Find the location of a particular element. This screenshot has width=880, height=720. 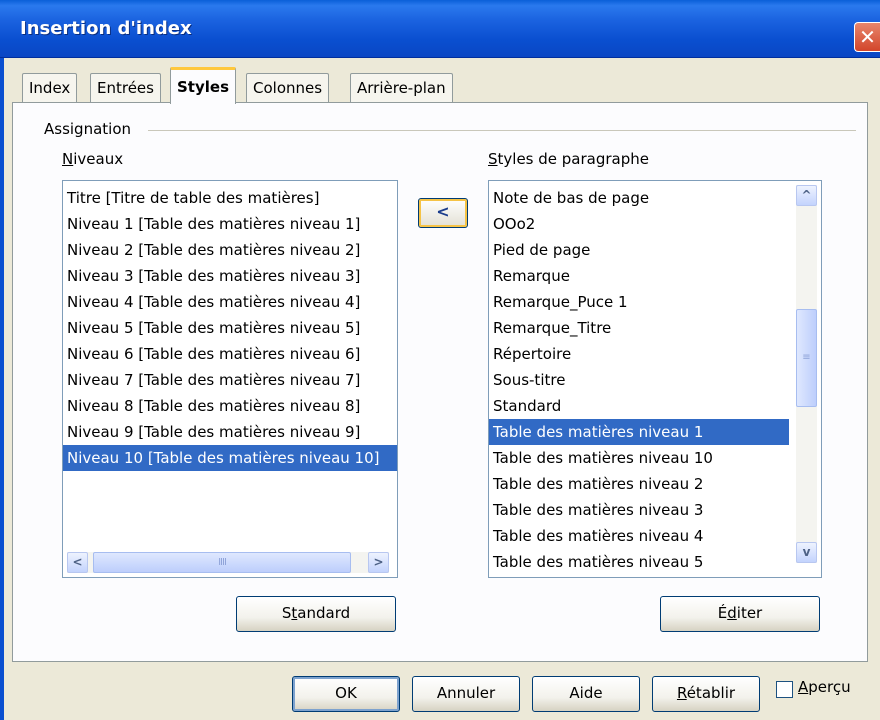

tab-arriere-plan: Arrière-plan is located at coordinates (401, 88).